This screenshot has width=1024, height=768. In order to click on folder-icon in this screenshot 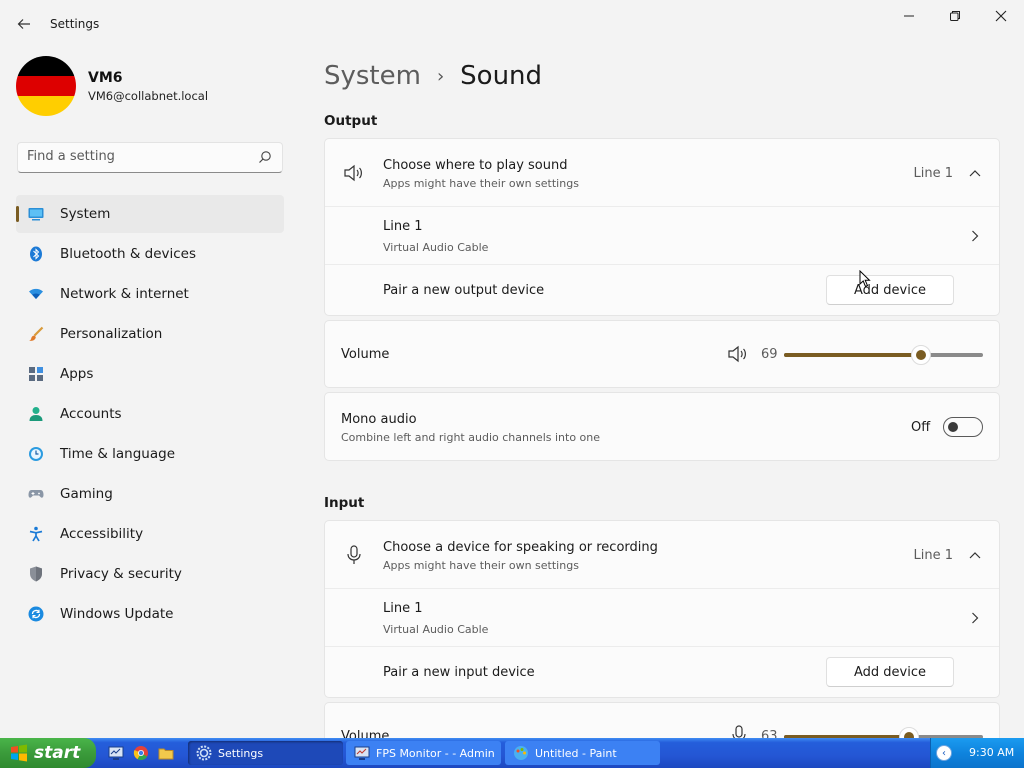, I will do `click(166, 753)`.